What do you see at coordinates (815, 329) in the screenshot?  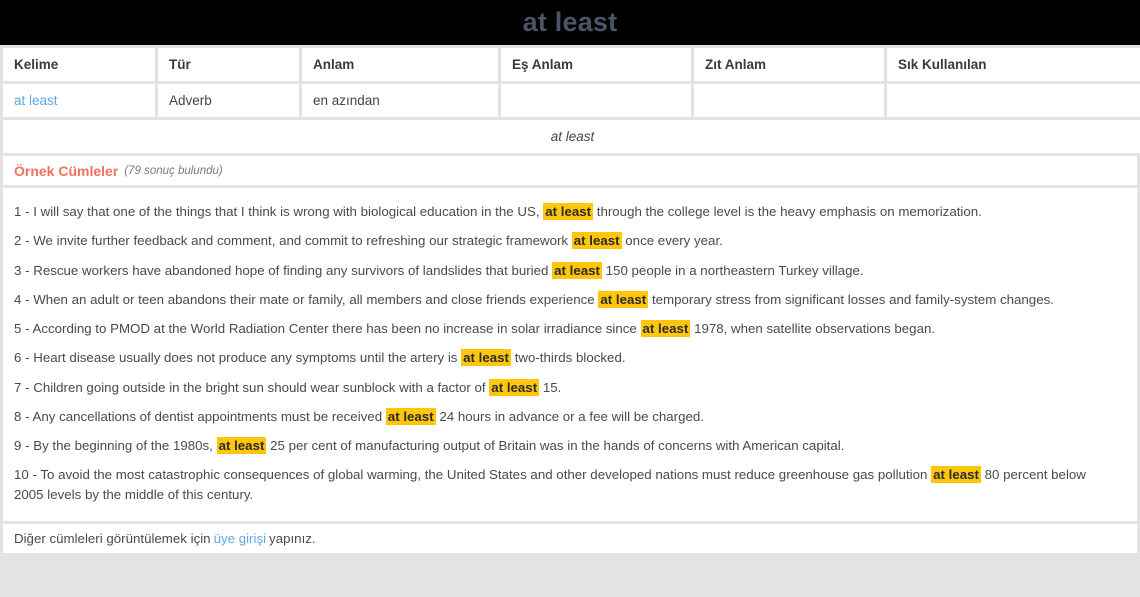 I see `sentence-text-after: 1978, when satellite observations began.` at bounding box center [815, 329].